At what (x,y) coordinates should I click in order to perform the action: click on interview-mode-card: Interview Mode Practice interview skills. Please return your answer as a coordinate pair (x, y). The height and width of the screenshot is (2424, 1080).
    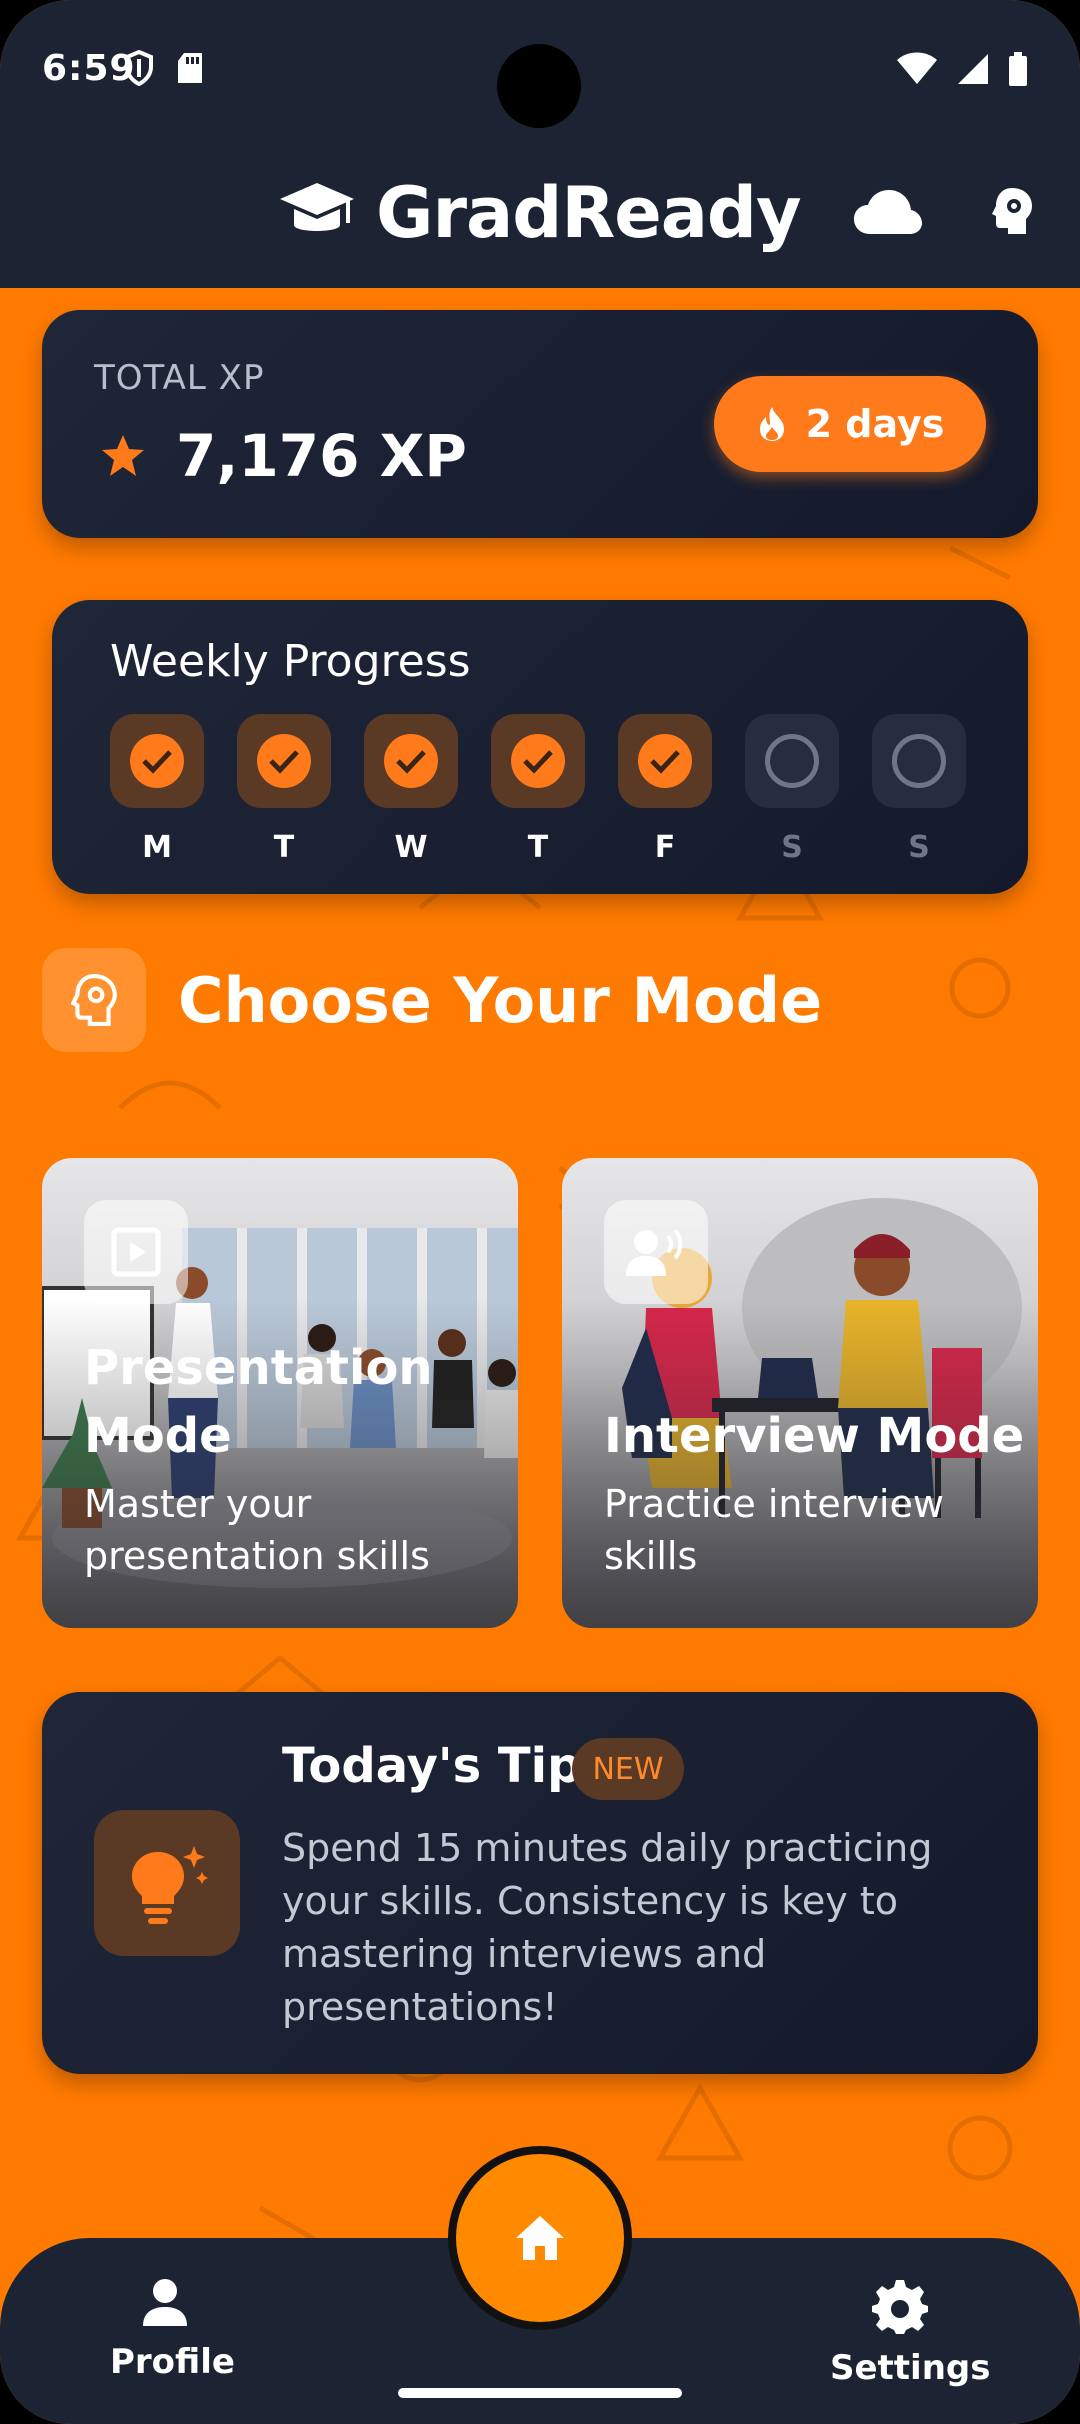
    Looking at the image, I should click on (800, 1393).